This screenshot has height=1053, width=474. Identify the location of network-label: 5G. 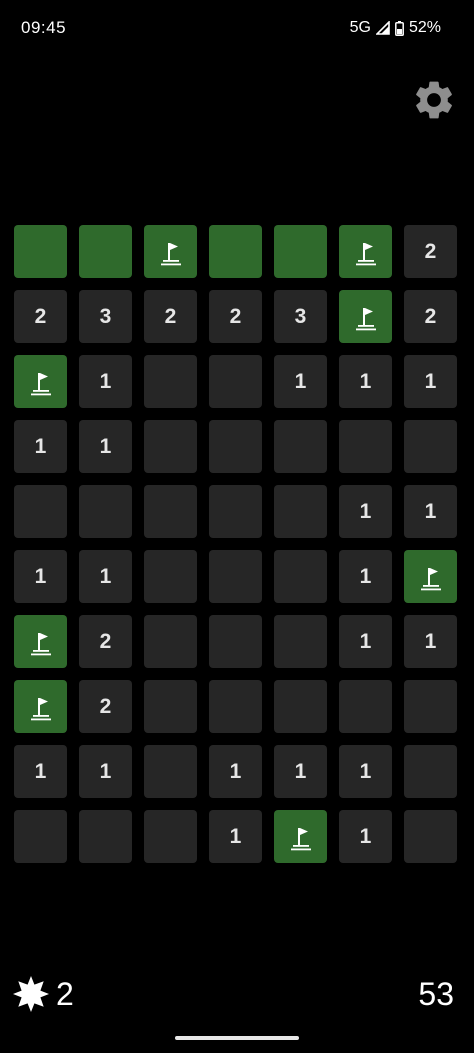
(360, 27).